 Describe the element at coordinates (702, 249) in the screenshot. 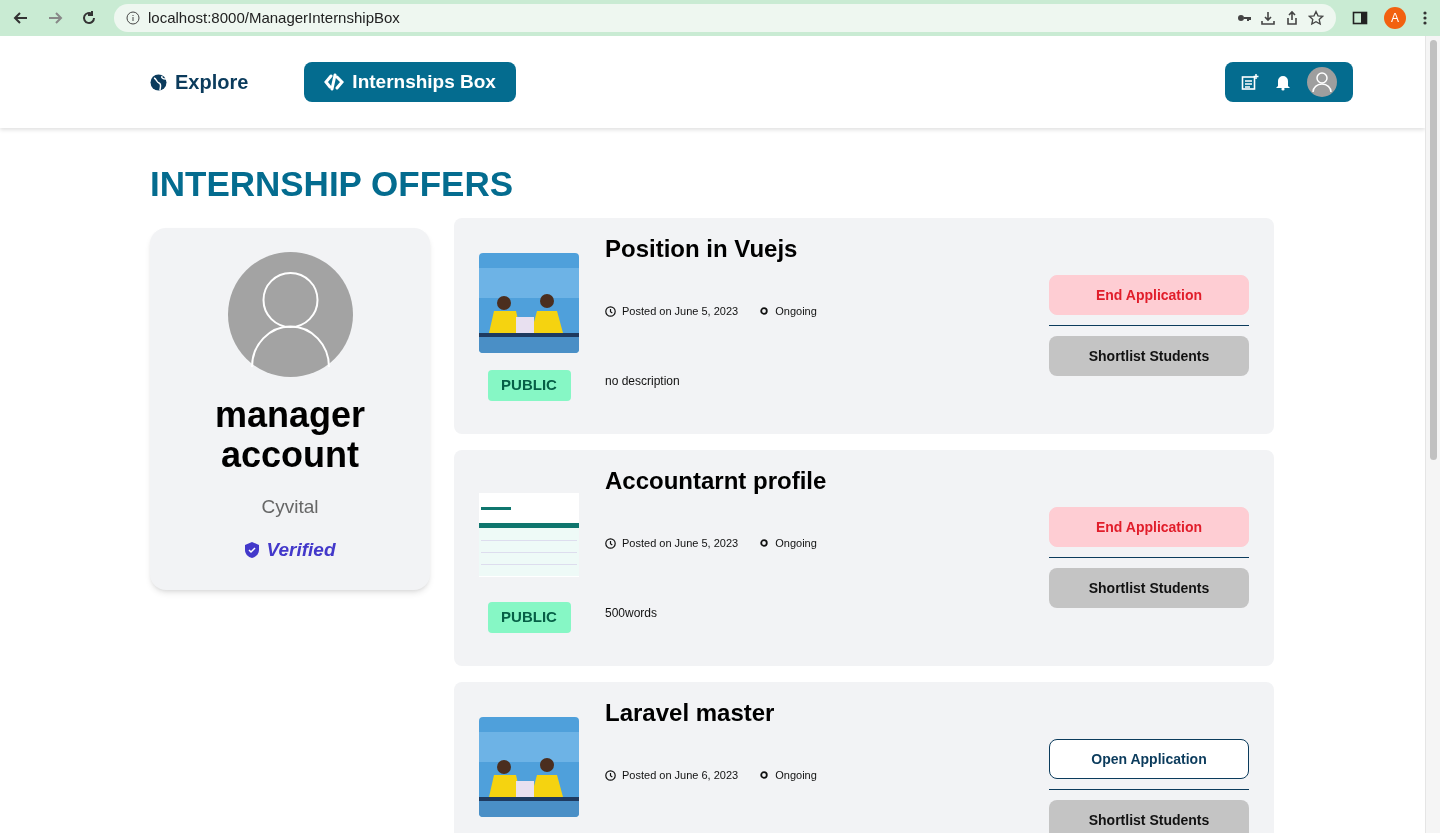

I see `offer-title: Position in Vuejs` at that location.